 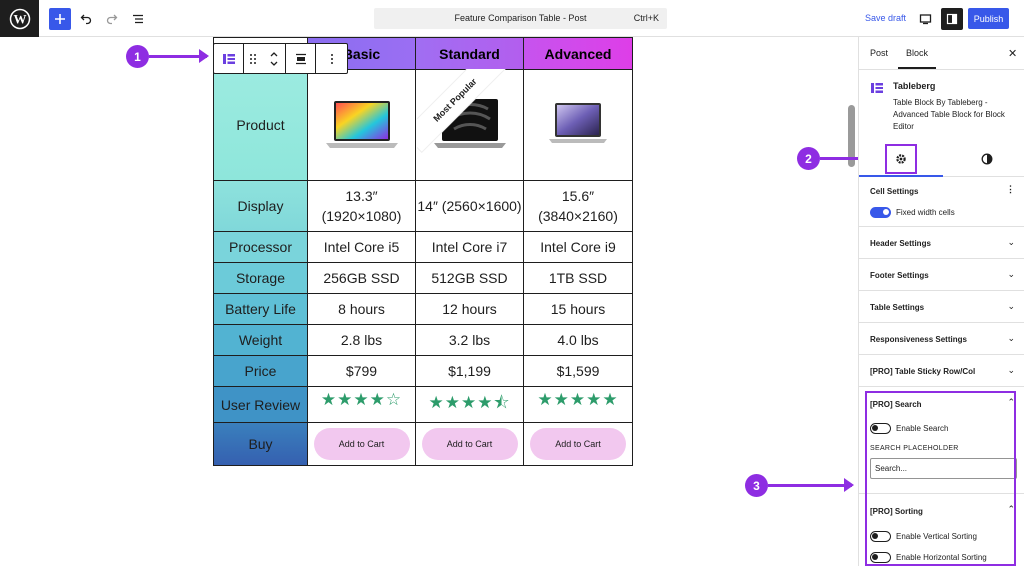 What do you see at coordinates (917, 58) in the screenshot?
I see `tab-block: Block` at bounding box center [917, 58].